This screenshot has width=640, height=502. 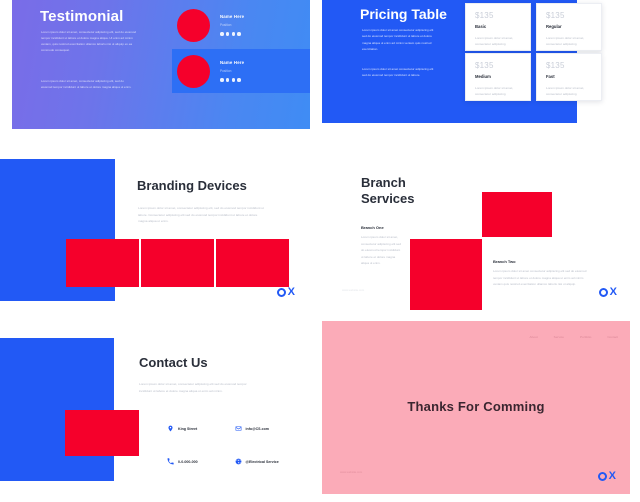 What do you see at coordinates (483, 76) in the screenshot?
I see `plan-name: Medium` at bounding box center [483, 76].